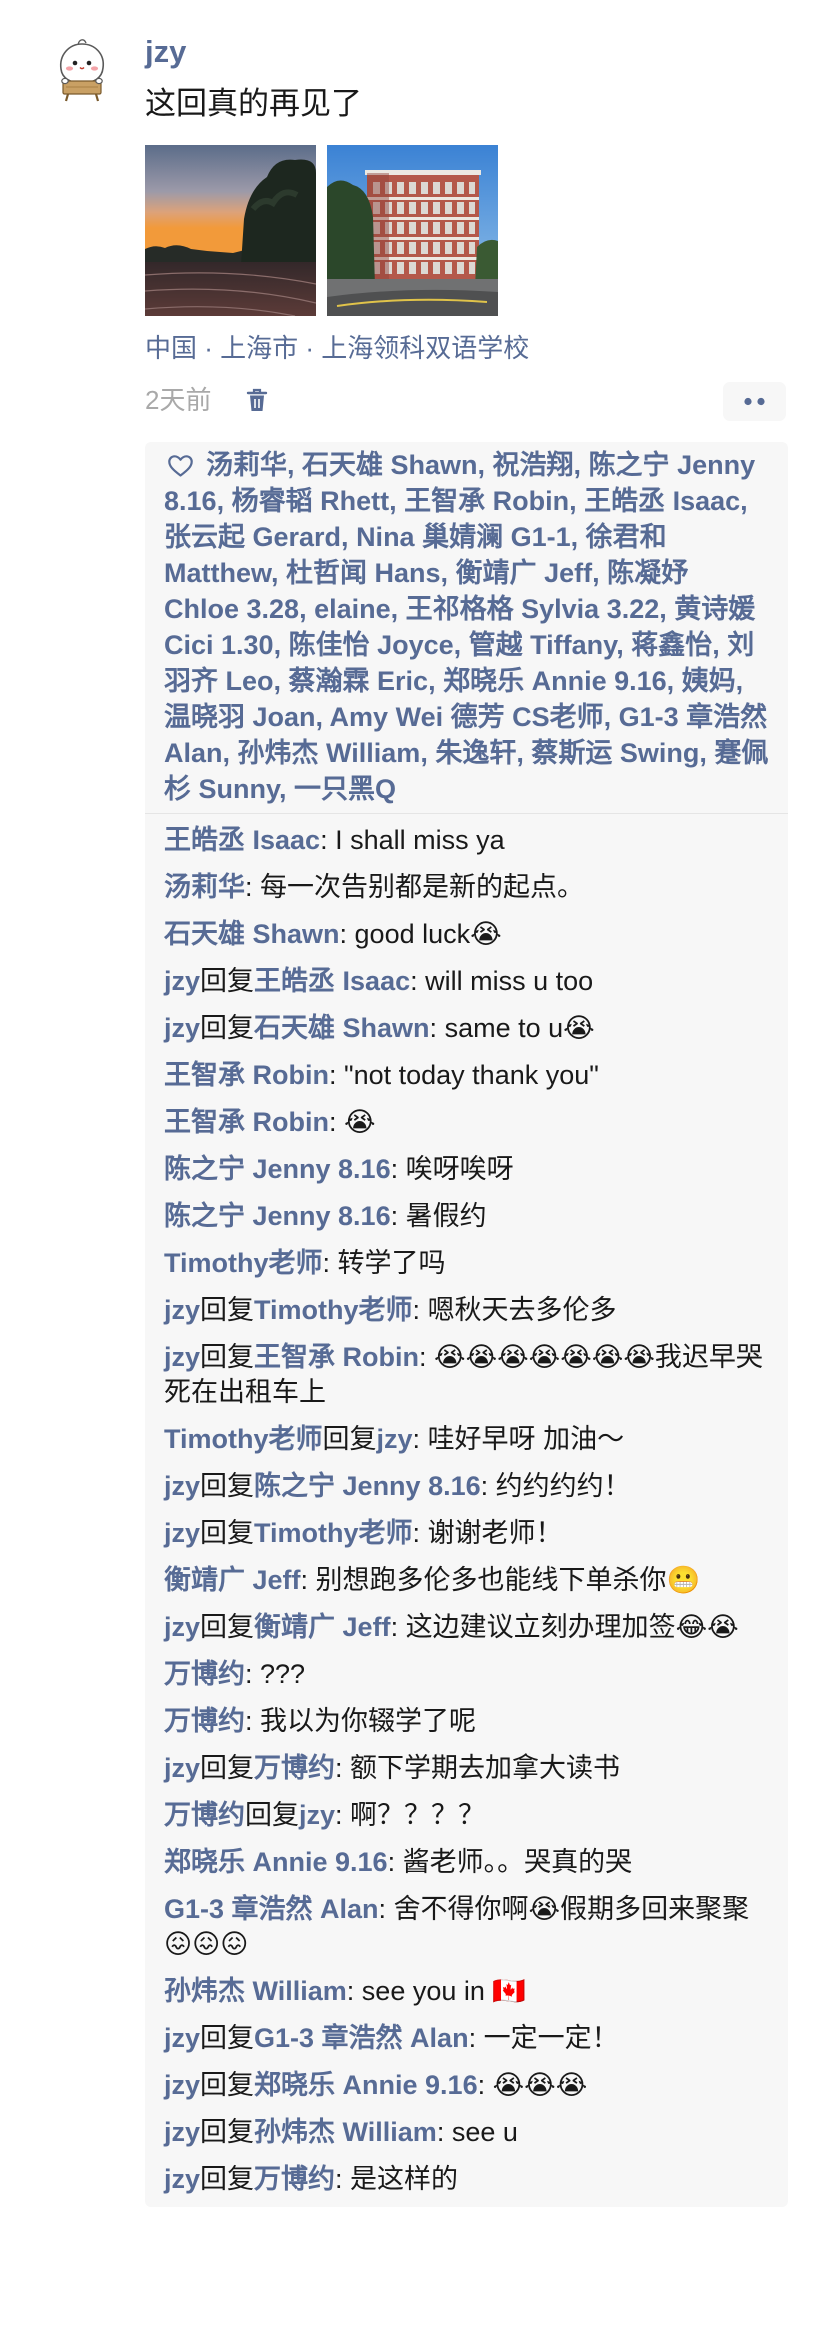 The image size is (828, 2338). I want to click on like-name: 管越 Tiffany, so click(543, 645).